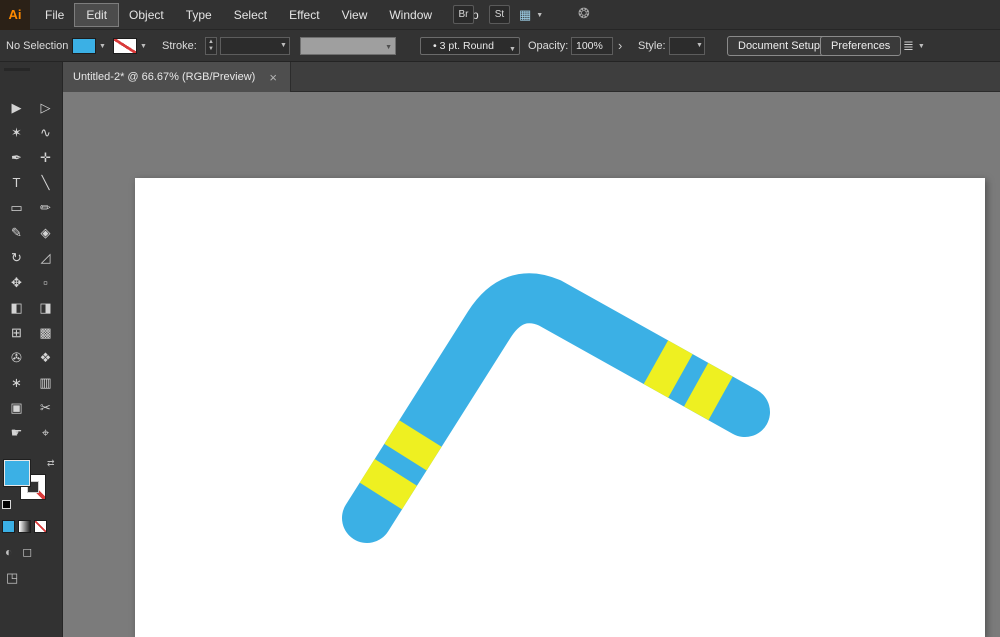  I want to click on align-control: ≣ ▼, so click(914, 46).